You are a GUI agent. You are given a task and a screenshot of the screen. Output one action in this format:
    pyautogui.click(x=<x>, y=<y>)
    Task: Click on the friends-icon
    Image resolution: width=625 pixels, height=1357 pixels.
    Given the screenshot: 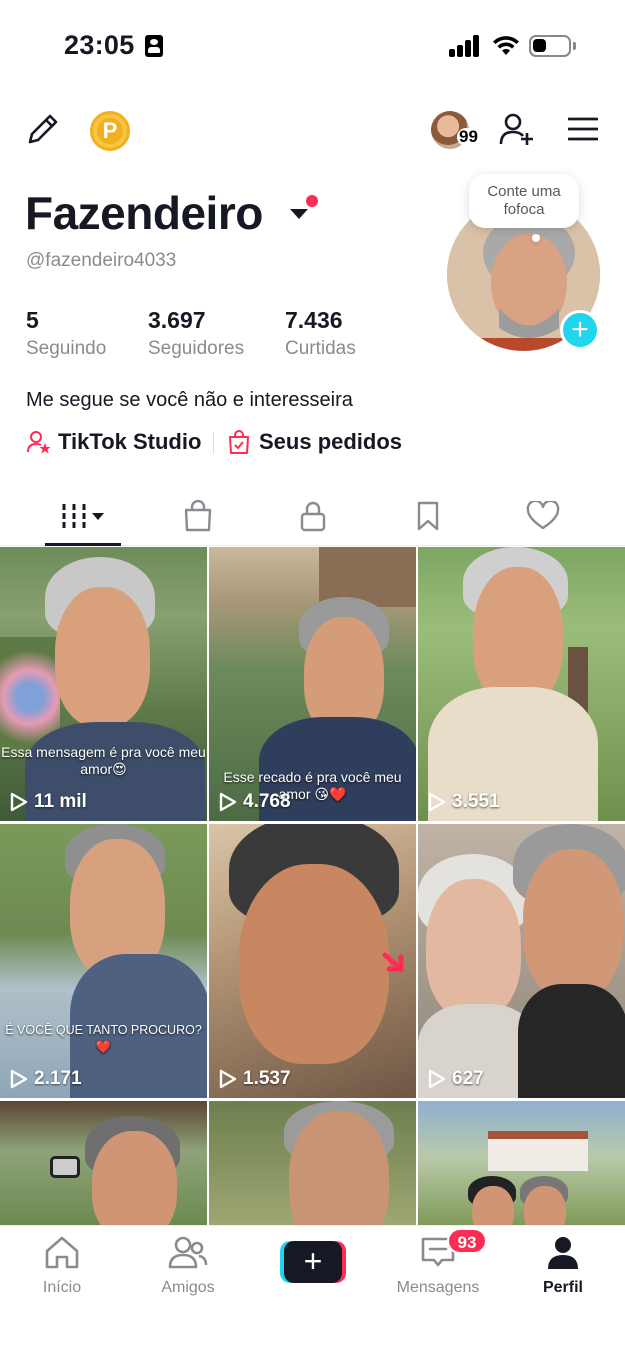 What is the action you would take?
    pyautogui.click(x=188, y=1252)
    